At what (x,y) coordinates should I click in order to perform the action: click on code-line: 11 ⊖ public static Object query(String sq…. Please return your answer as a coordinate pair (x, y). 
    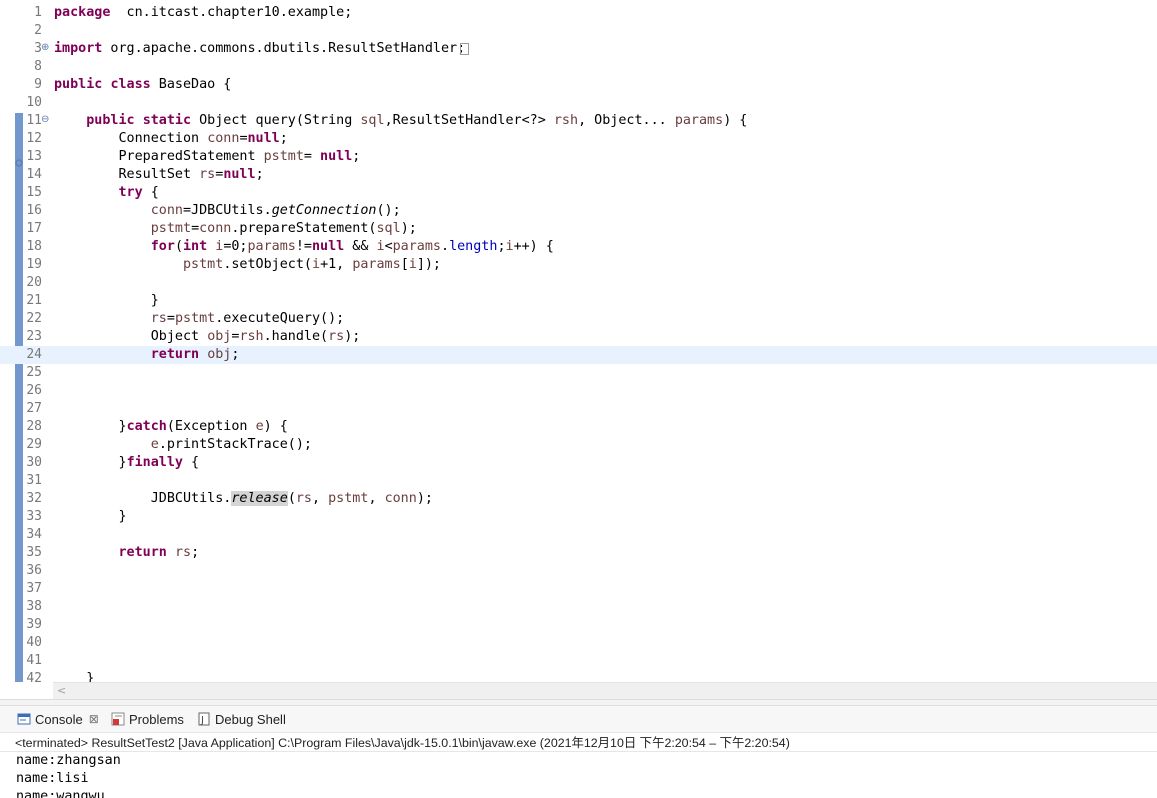
    Looking at the image, I should click on (578, 121).